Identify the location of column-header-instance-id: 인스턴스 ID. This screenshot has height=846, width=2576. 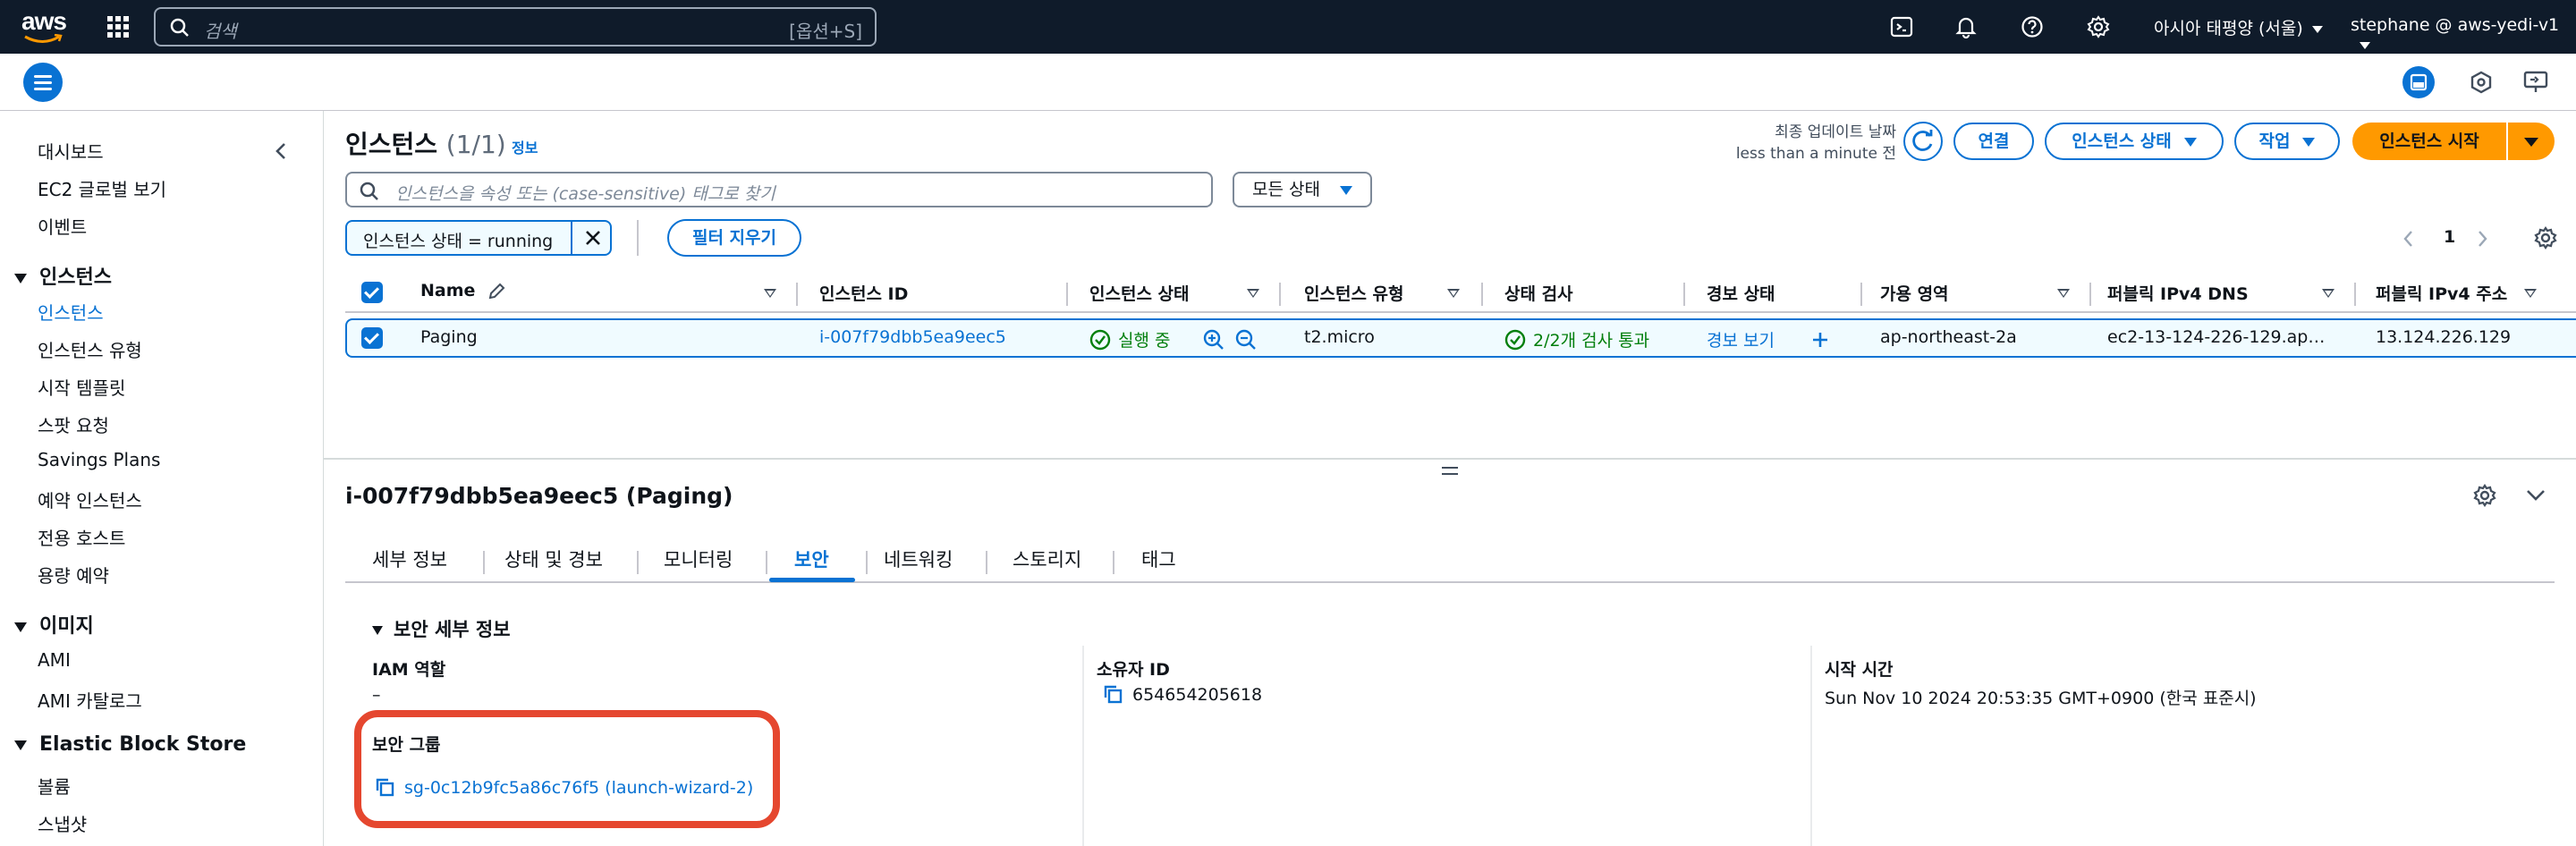
(863, 293).